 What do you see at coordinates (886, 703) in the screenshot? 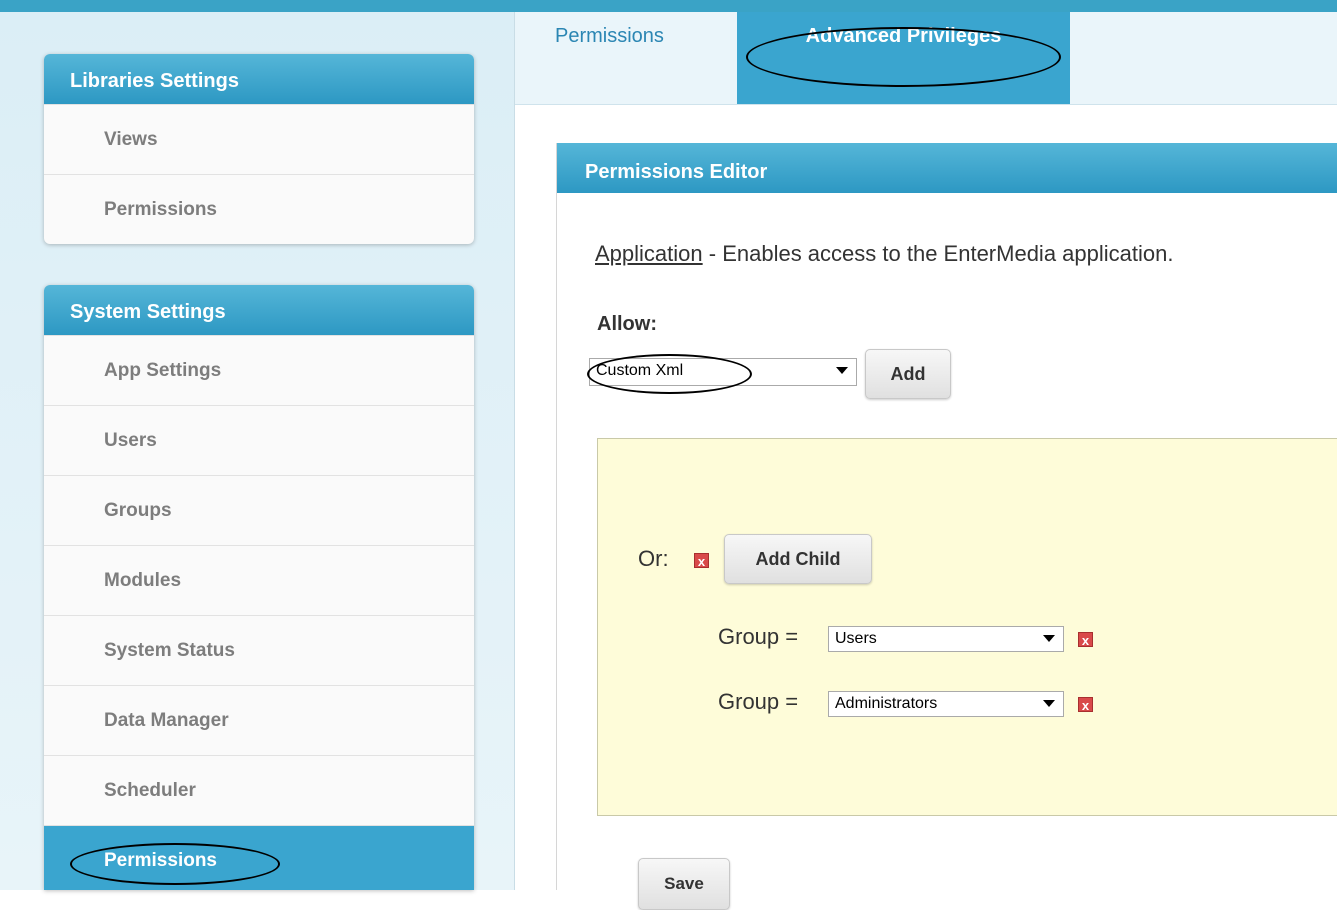
I see `group-select-administrators-value: Administrators` at bounding box center [886, 703].